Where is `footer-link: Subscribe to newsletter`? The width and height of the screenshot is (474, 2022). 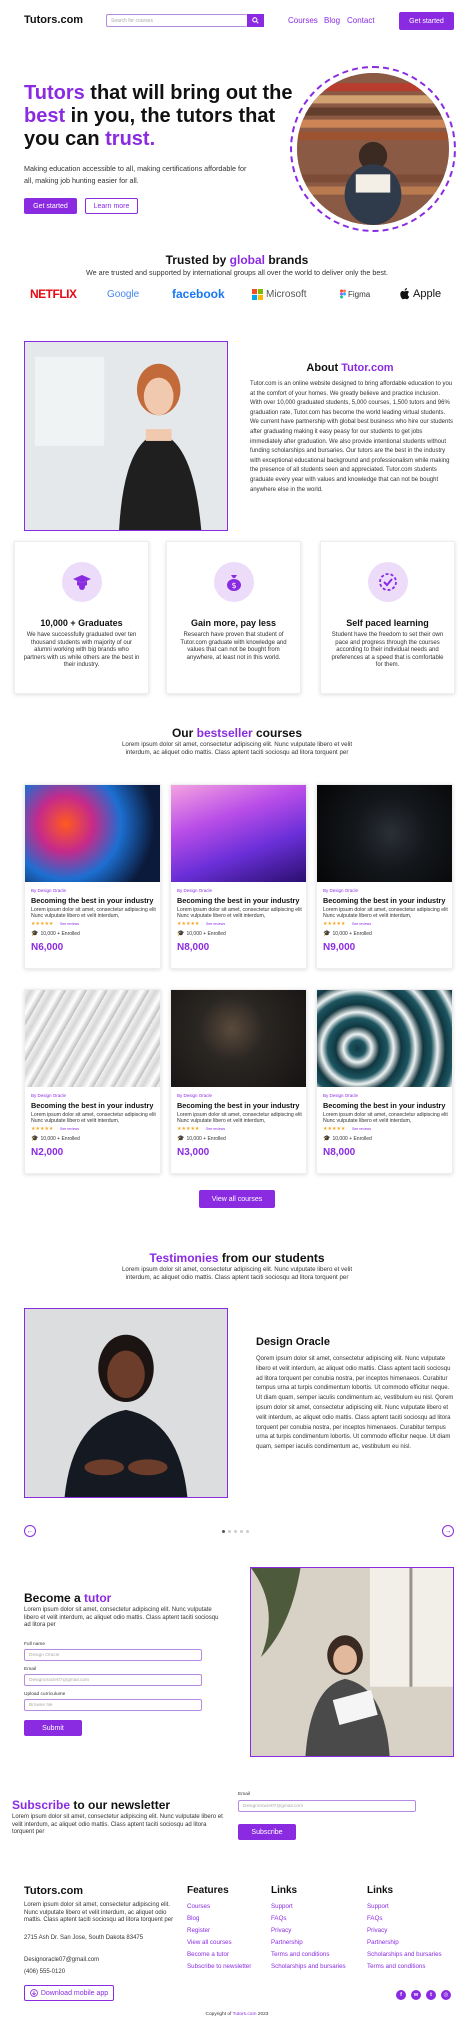 footer-link: Subscribe to newsletter is located at coordinates (219, 1966).